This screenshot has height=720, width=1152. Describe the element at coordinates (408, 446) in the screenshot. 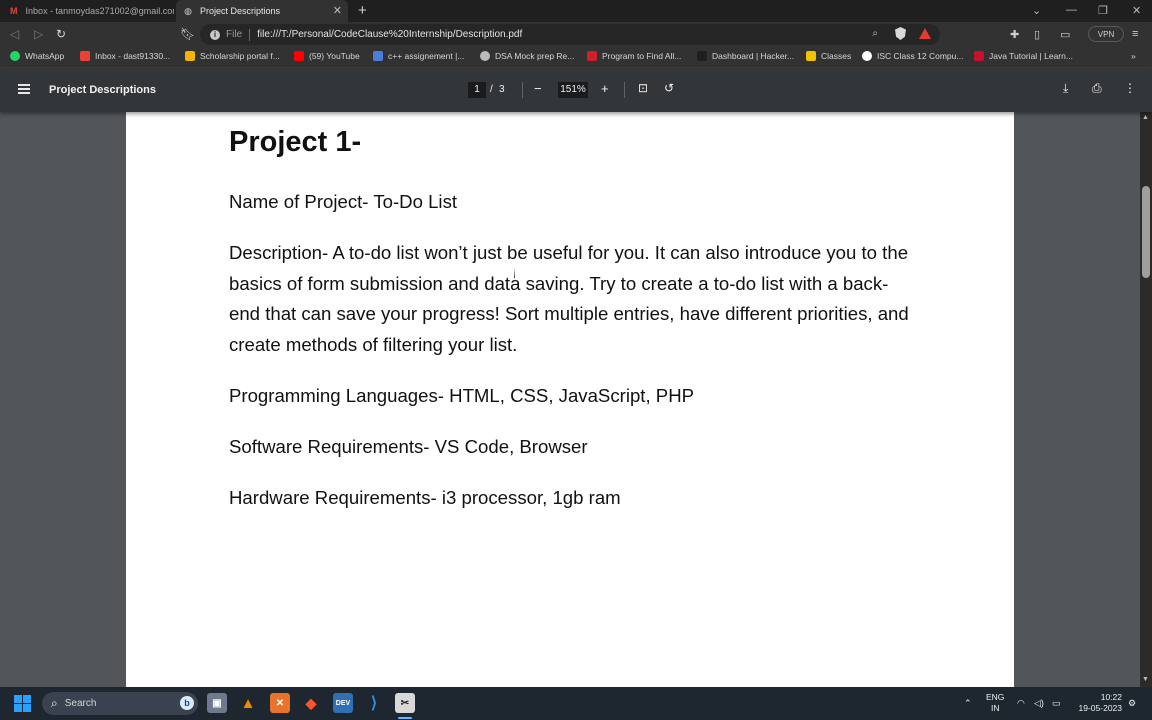

I see `software-requirements: Software Requirements- VS Code, Browser` at that location.